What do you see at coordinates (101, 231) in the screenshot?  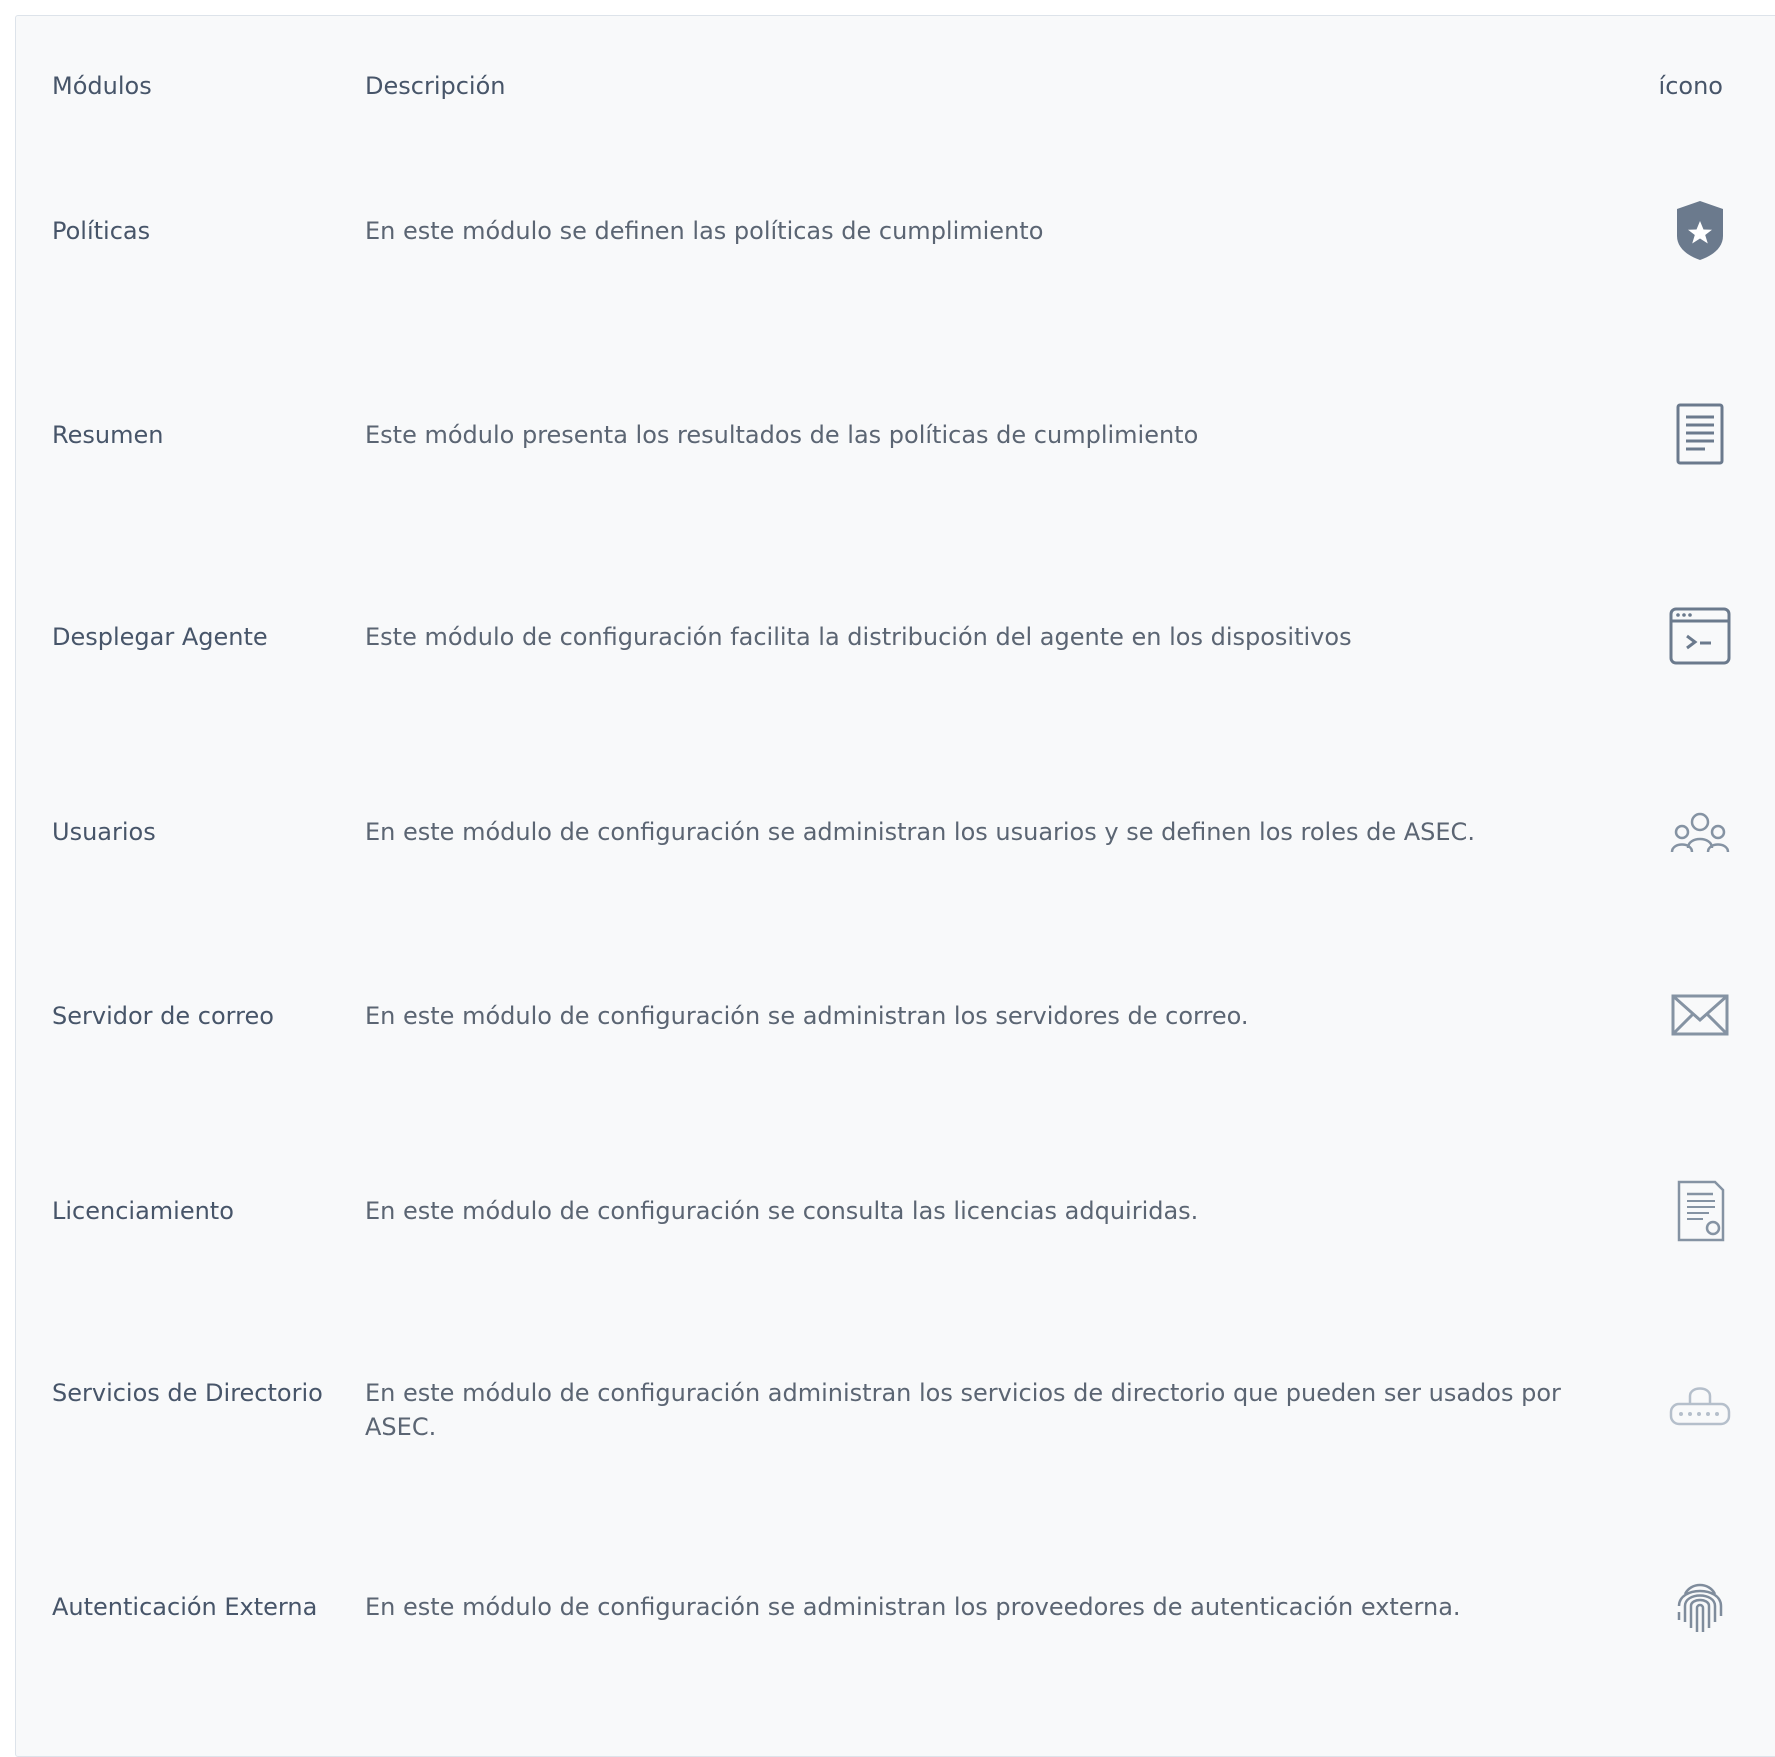 I see `module-name: Políticas` at bounding box center [101, 231].